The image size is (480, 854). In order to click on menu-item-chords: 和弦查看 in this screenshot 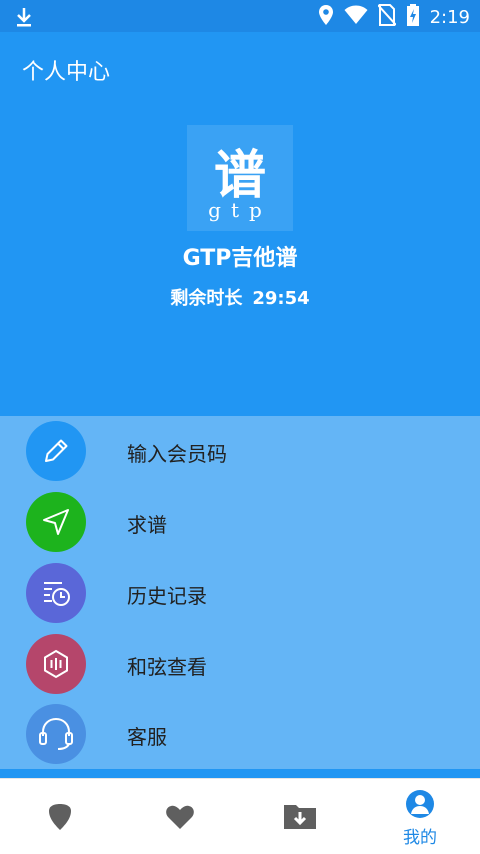, I will do `click(240, 664)`.